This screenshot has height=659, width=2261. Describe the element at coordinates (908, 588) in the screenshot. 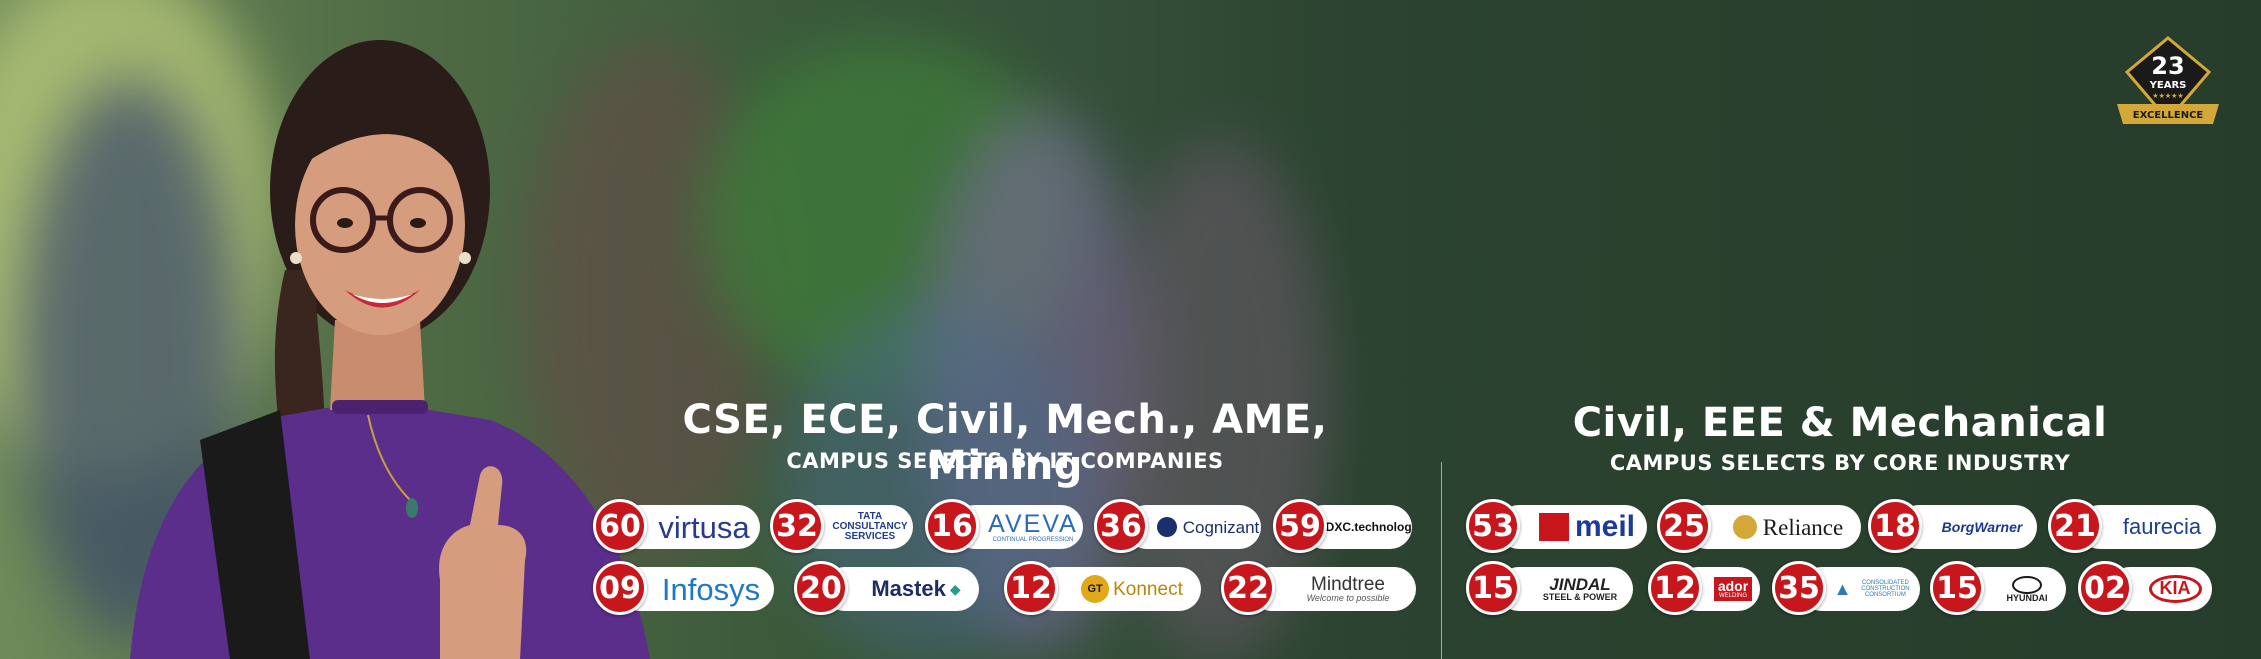

I see `mastek-logo: Mastek` at that location.